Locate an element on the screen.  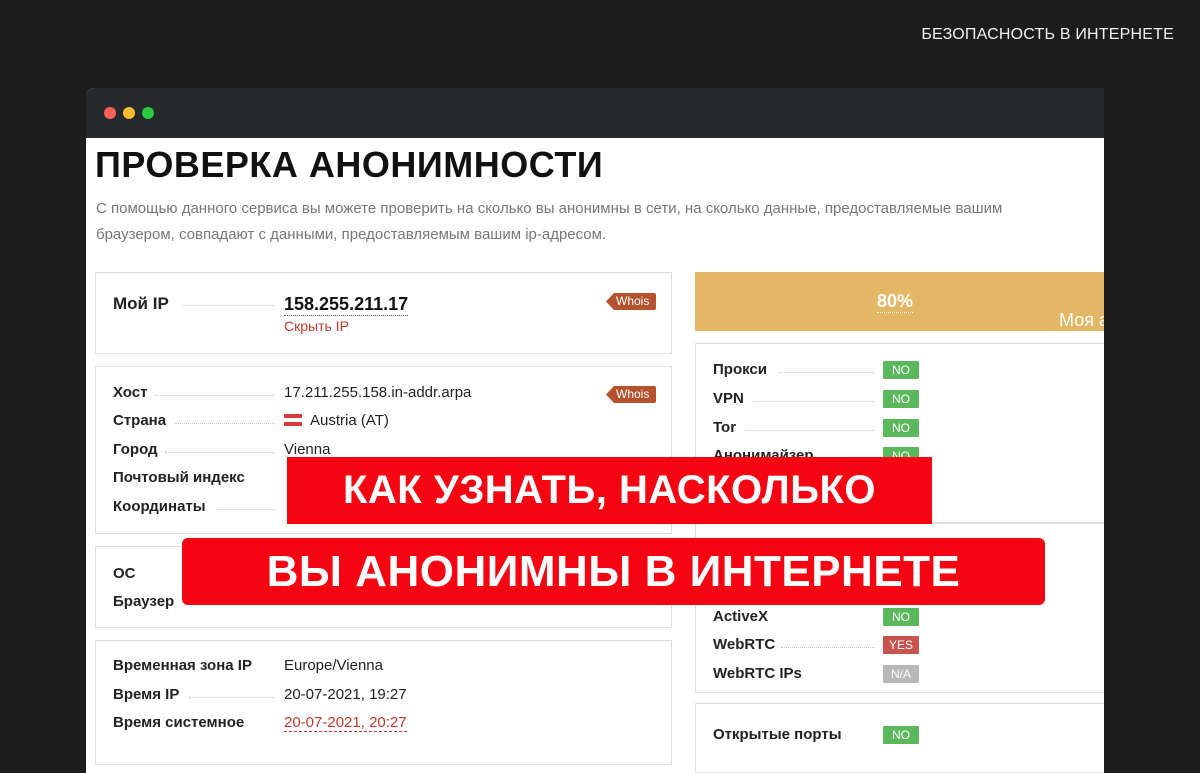
hide-ip-link: Скрыть IP is located at coordinates (316, 326).